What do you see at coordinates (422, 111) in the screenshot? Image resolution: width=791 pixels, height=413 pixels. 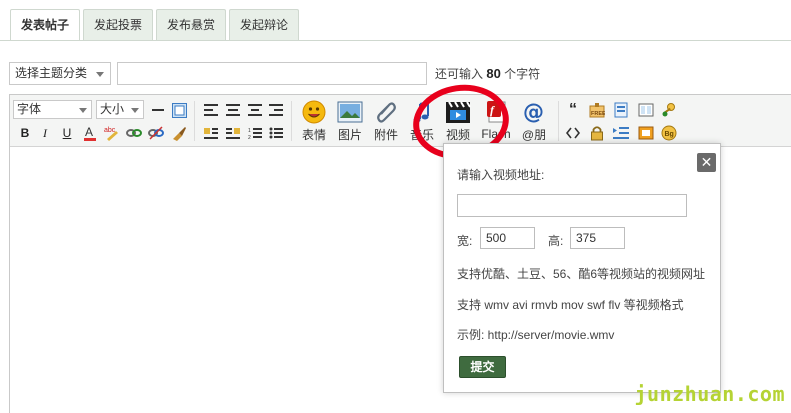 I see `music-note-icon` at bounding box center [422, 111].